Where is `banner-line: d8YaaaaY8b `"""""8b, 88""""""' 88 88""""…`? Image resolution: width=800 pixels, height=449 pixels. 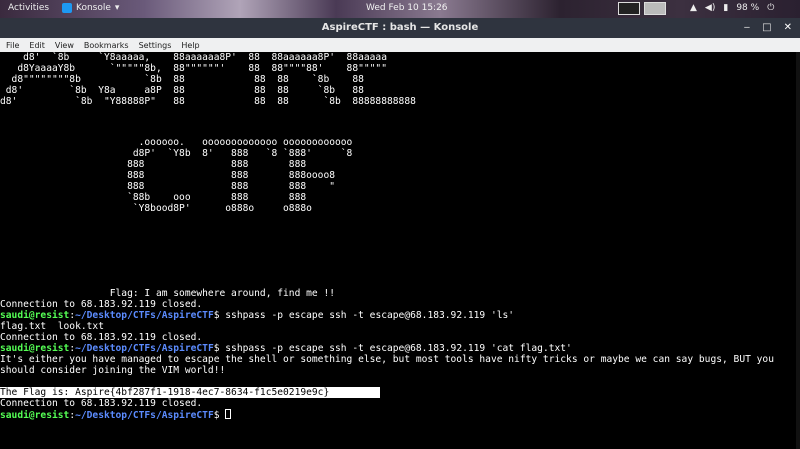
banner-line: d8YaaaaY8b `"""""8b, 88""""""' 88 88""""… is located at coordinates (193, 68).